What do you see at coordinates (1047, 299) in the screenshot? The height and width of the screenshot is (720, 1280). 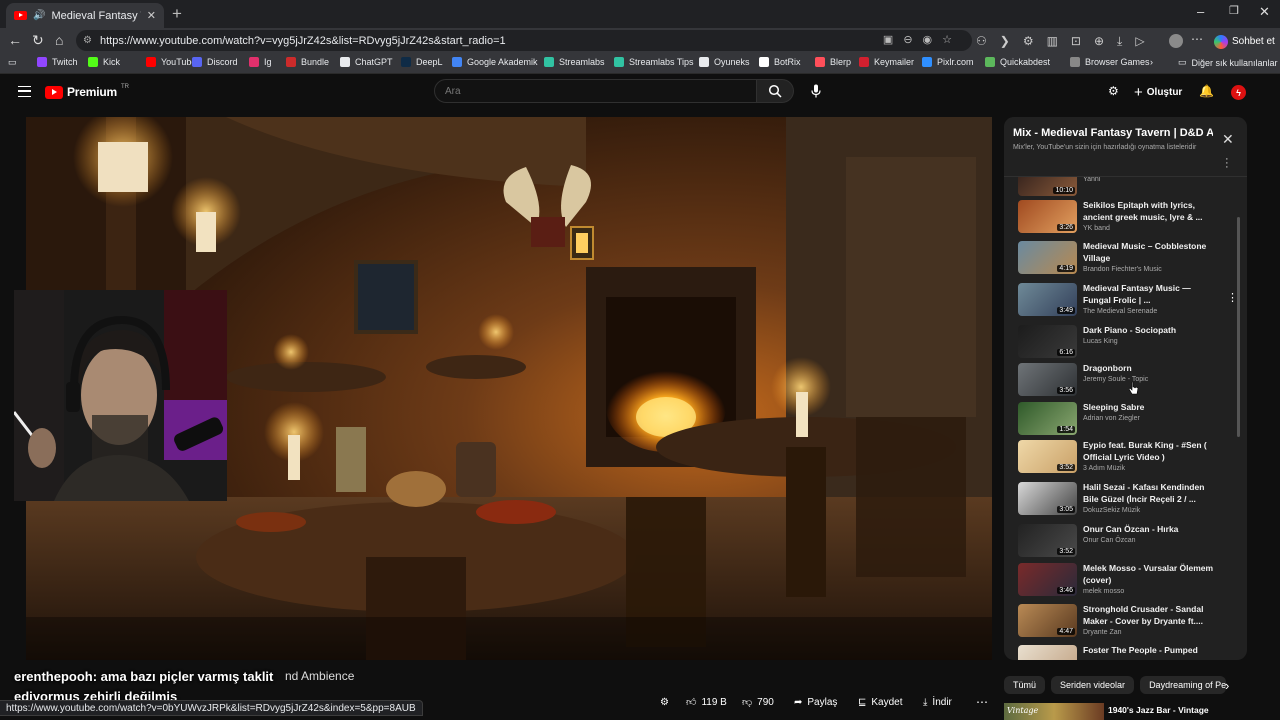 I see `playlist-item-thumbnail: 3:49` at bounding box center [1047, 299].